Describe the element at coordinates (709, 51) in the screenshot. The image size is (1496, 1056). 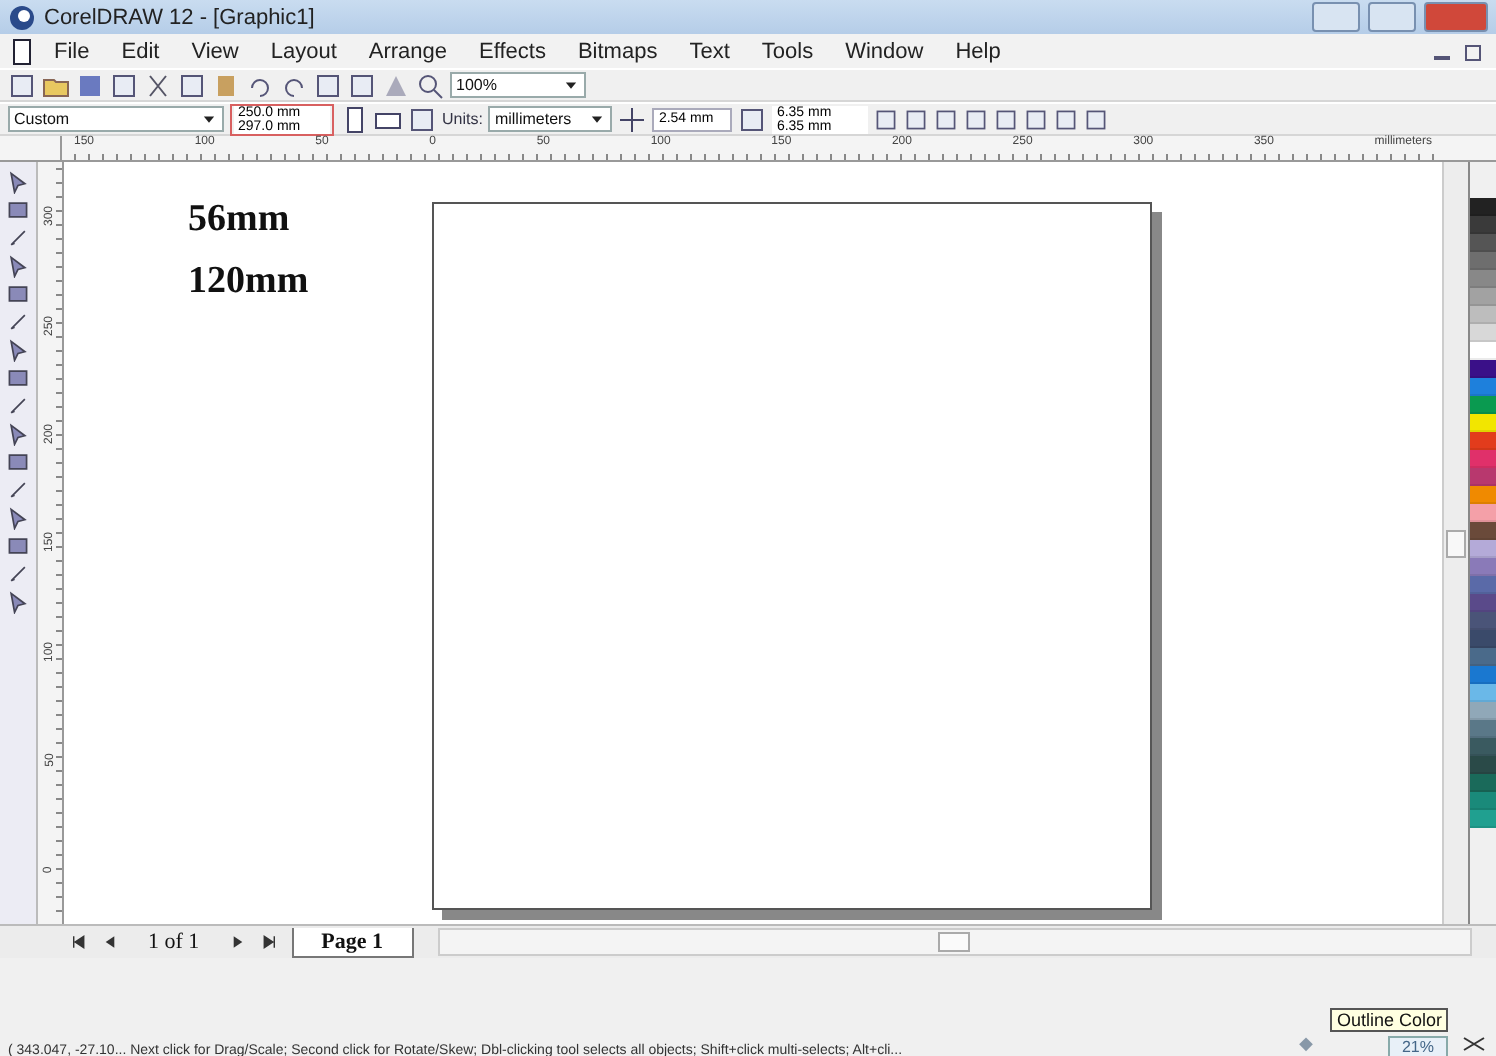
I see `menu-item: Text` at that location.